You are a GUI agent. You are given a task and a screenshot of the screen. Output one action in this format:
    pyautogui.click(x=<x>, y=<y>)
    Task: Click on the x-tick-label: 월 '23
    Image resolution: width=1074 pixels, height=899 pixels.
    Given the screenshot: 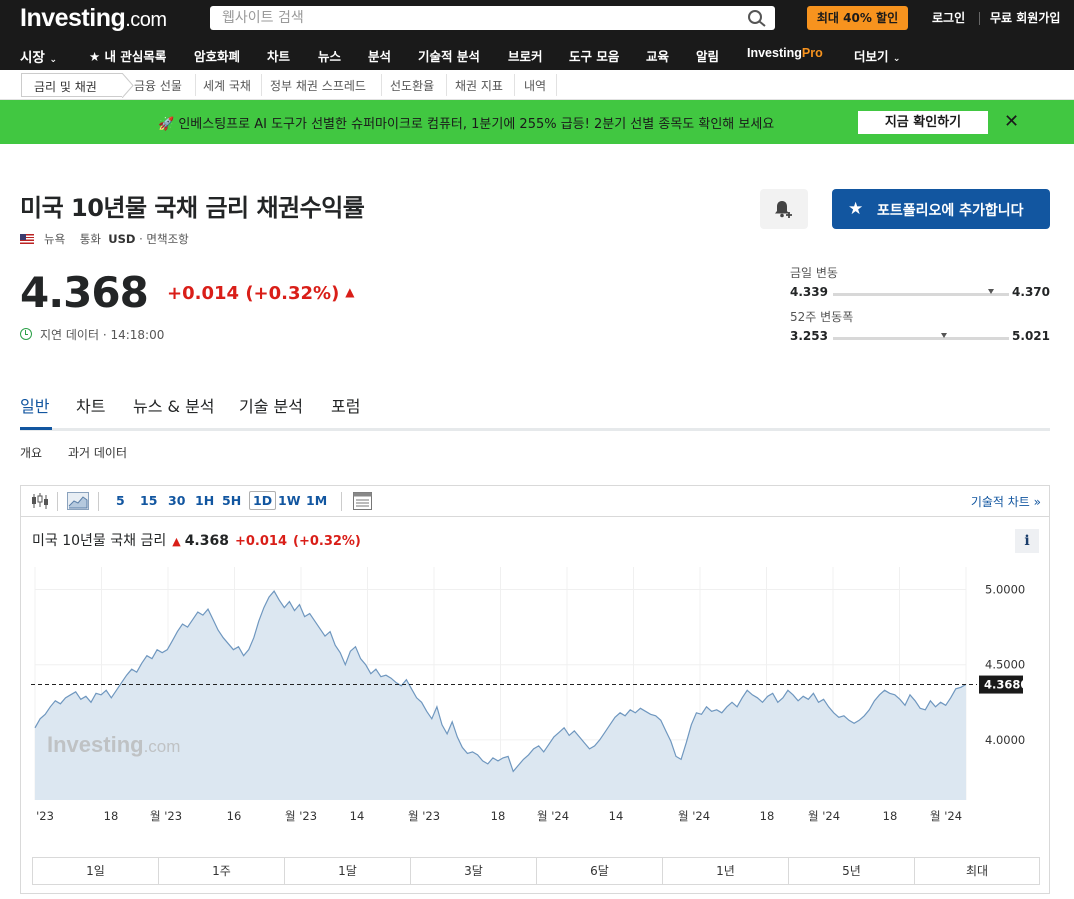 What is the action you would take?
    pyautogui.click(x=166, y=815)
    